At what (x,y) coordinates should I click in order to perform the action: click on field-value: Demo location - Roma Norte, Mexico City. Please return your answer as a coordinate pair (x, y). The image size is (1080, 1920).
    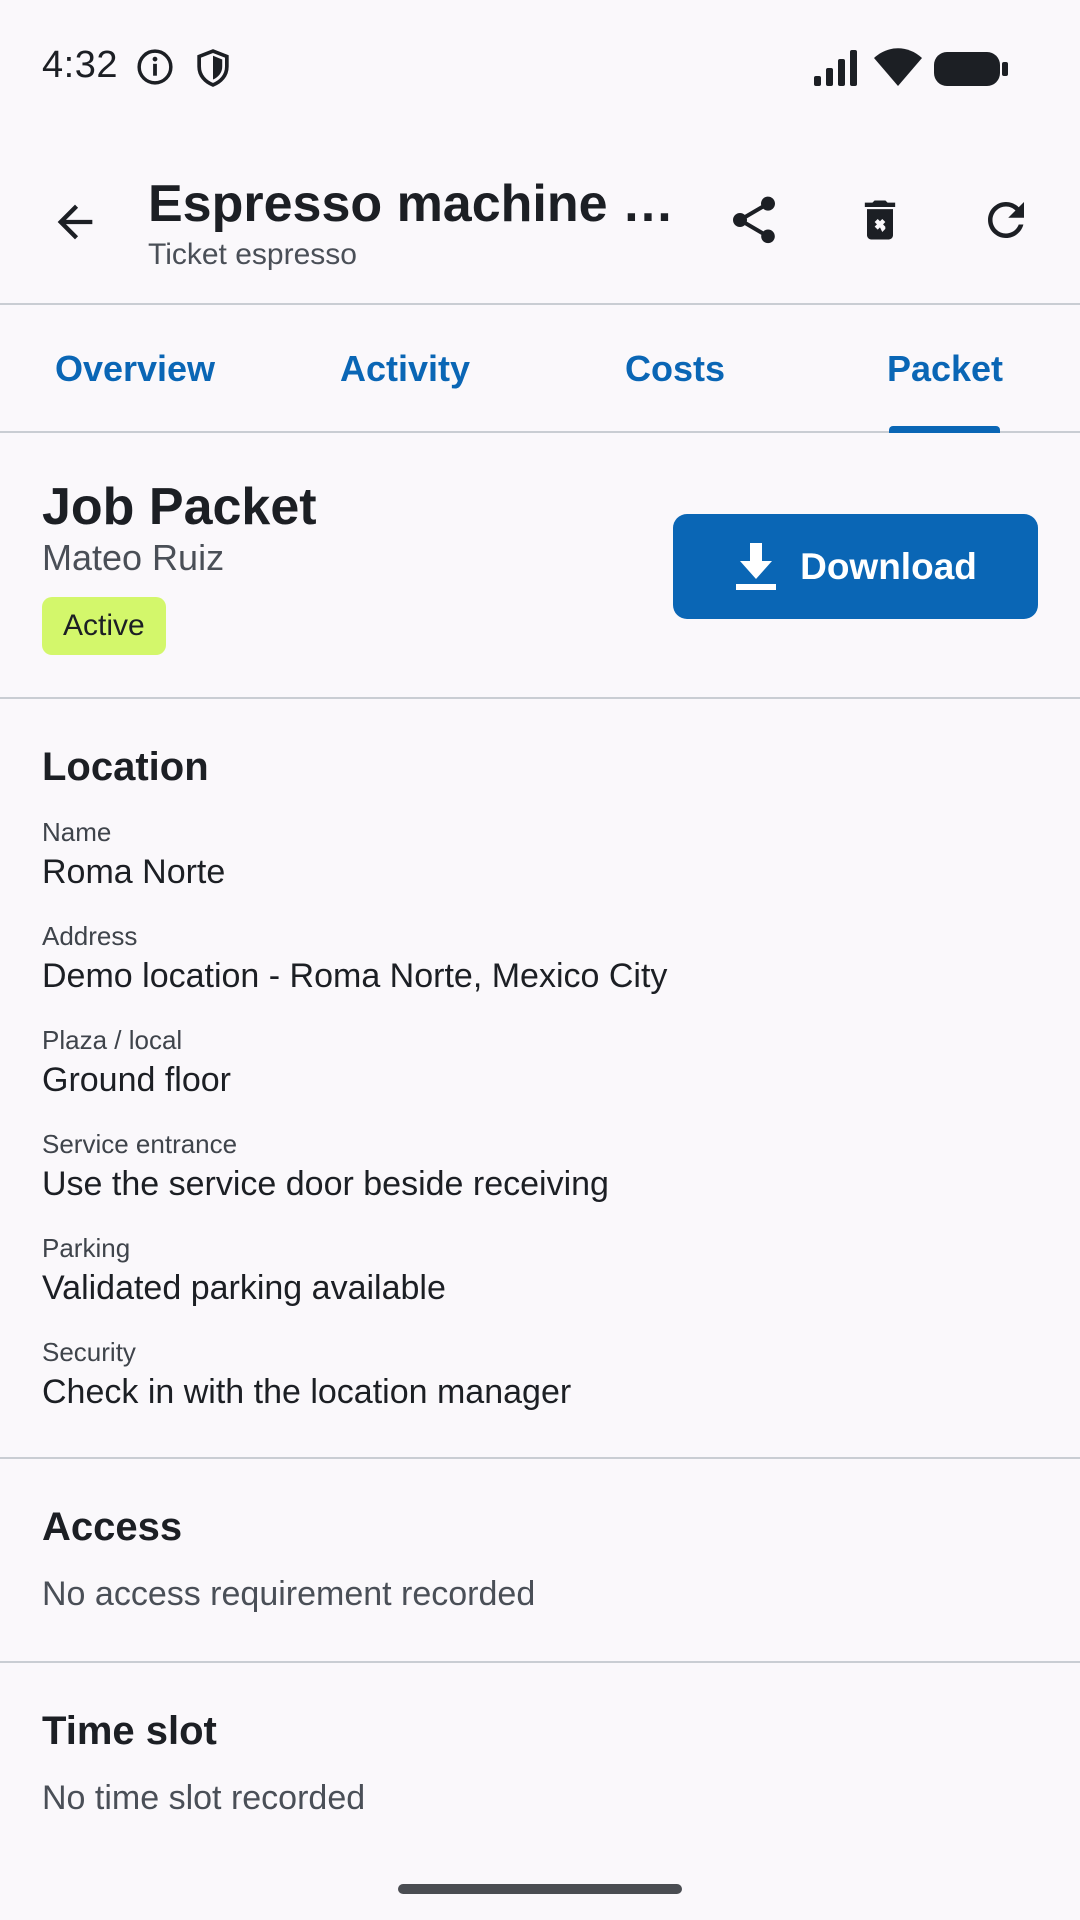
    Looking at the image, I should click on (355, 976).